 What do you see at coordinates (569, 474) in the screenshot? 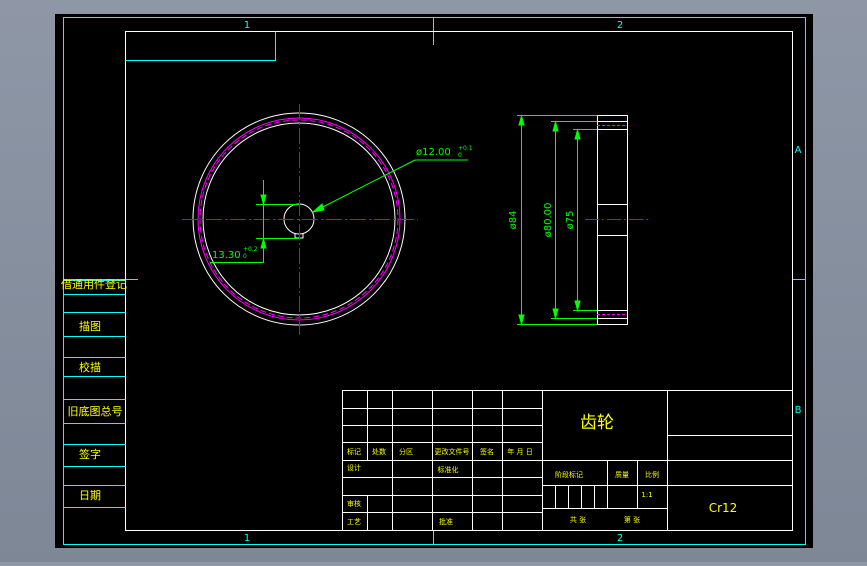
I see `label-stage-mark: 阶段标记` at bounding box center [569, 474].